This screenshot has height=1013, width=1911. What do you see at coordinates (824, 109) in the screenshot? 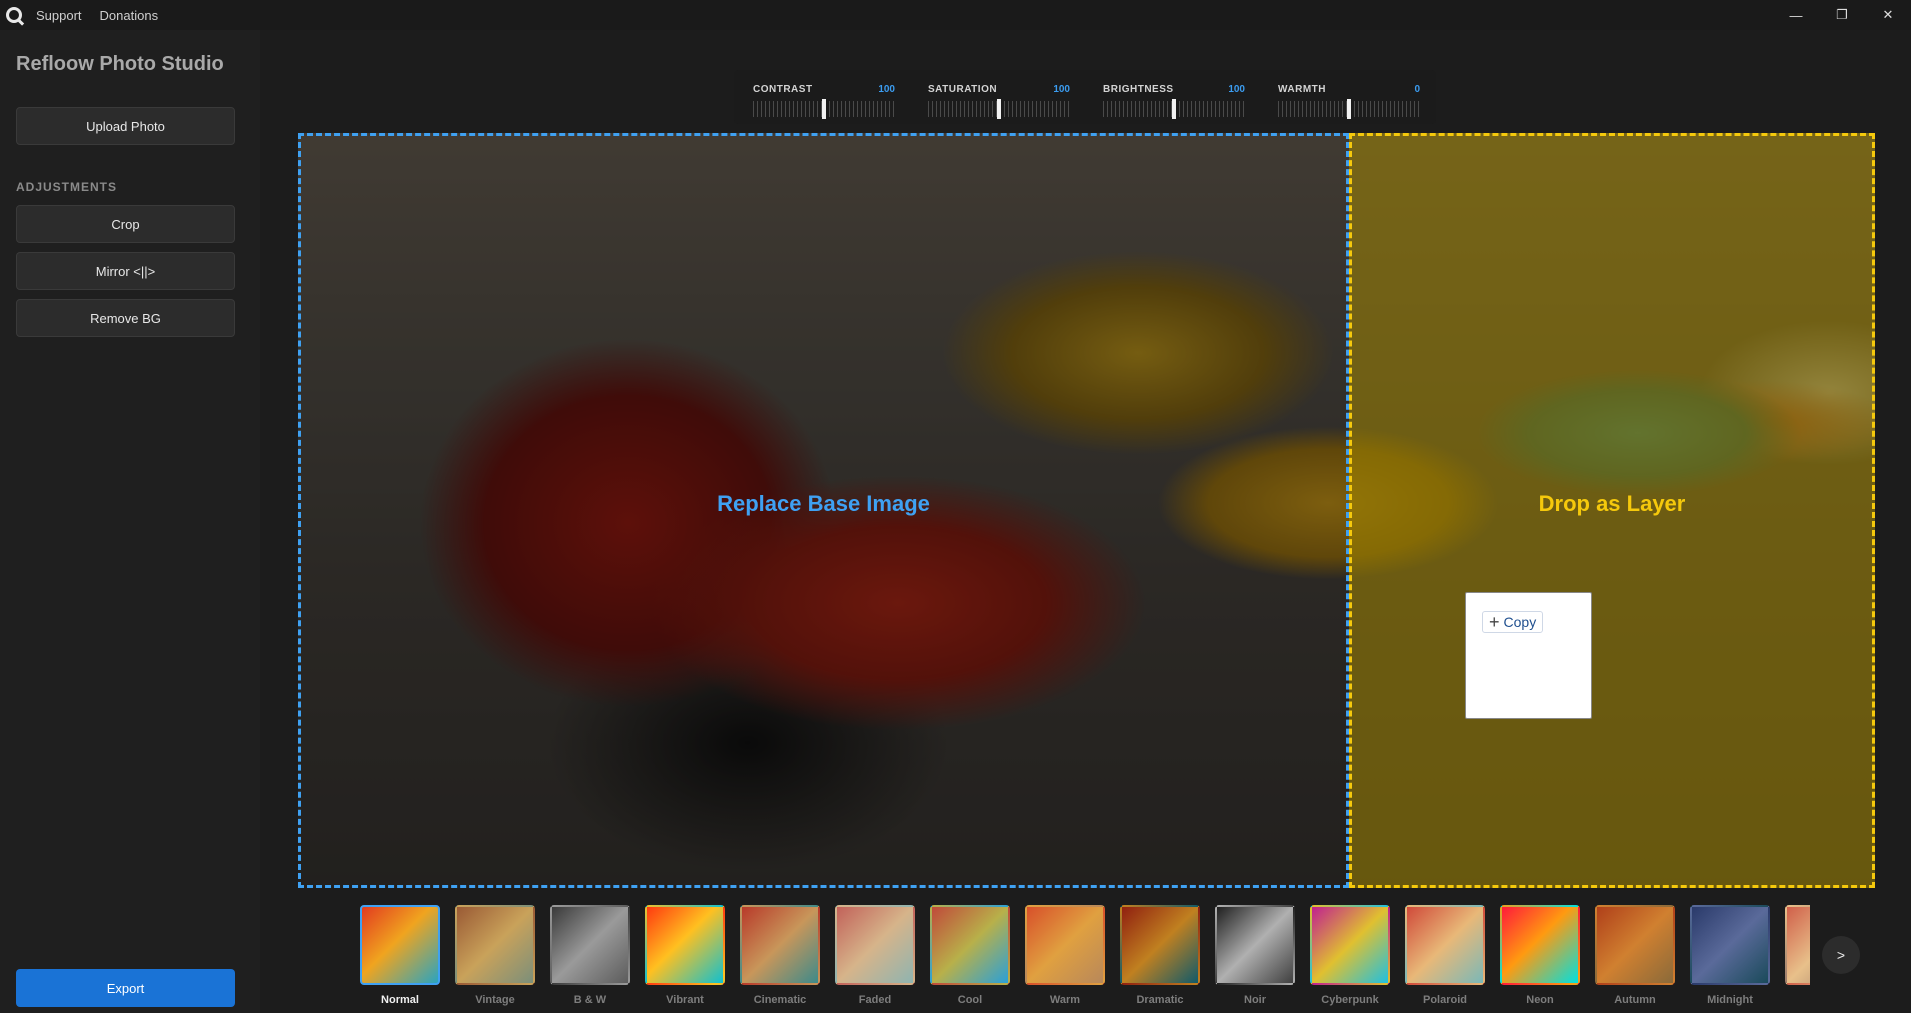
I see `contrast-thumb` at bounding box center [824, 109].